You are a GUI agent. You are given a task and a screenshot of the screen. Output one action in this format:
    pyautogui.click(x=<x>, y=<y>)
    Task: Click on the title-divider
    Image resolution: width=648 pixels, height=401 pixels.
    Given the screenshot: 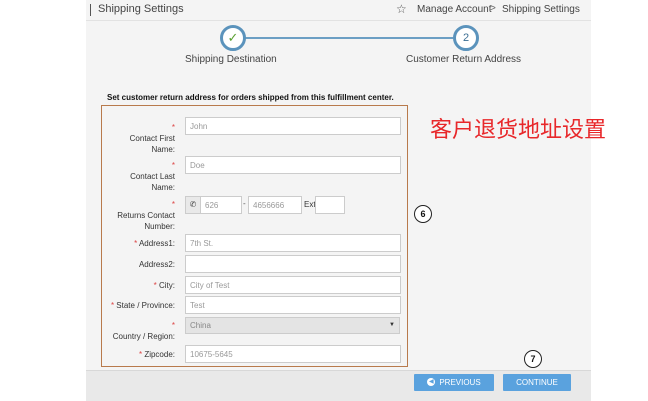 What is the action you would take?
    pyautogui.click(x=90, y=10)
    